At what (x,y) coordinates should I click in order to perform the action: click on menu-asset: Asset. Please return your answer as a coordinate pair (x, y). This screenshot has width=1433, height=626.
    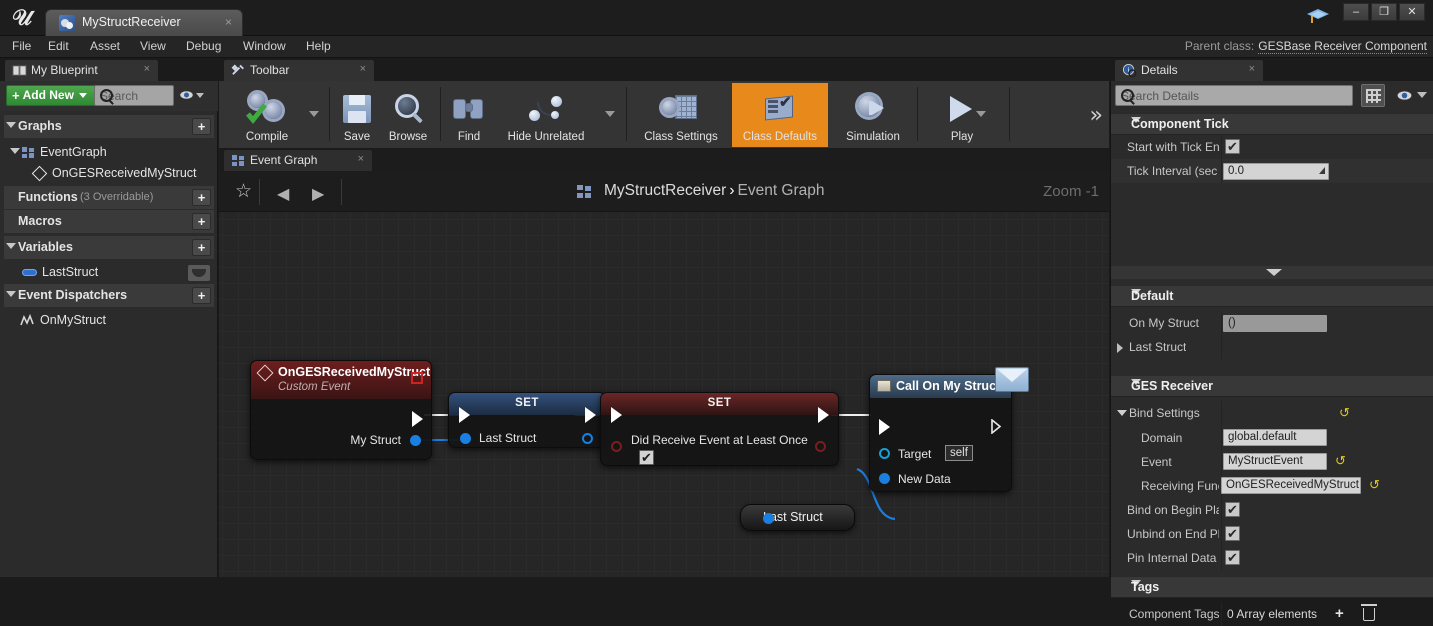
    Looking at the image, I should click on (105, 46).